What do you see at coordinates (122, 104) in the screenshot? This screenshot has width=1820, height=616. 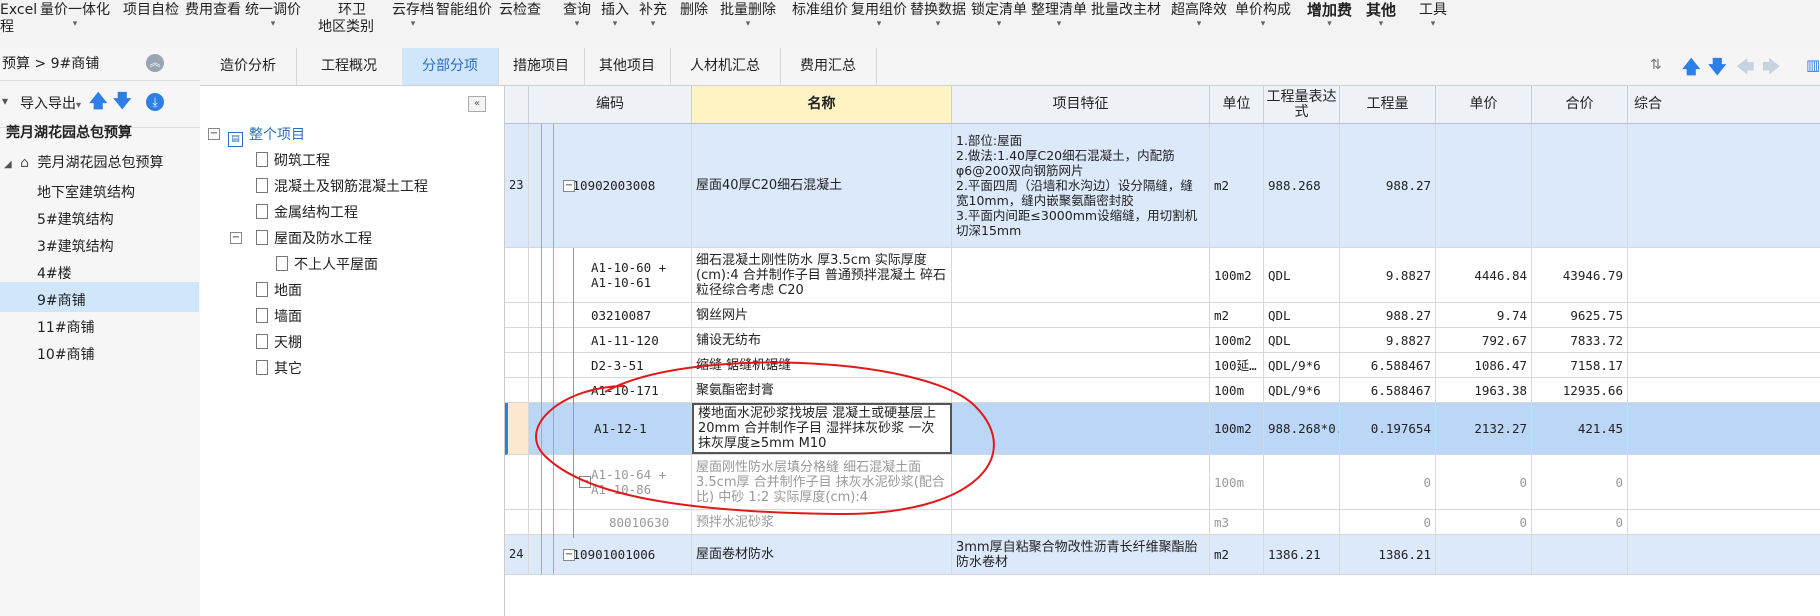 I see `move-down-icon: 🡇` at bounding box center [122, 104].